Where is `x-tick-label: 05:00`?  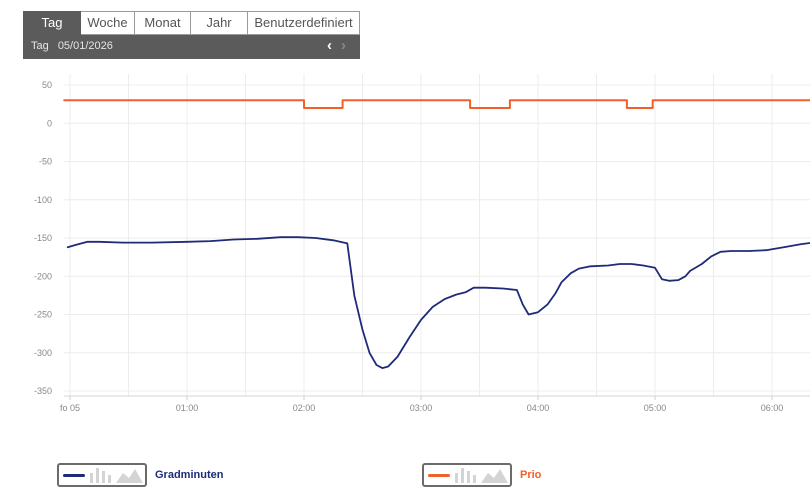 x-tick-label: 05:00 is located at coordinates (655, 408).